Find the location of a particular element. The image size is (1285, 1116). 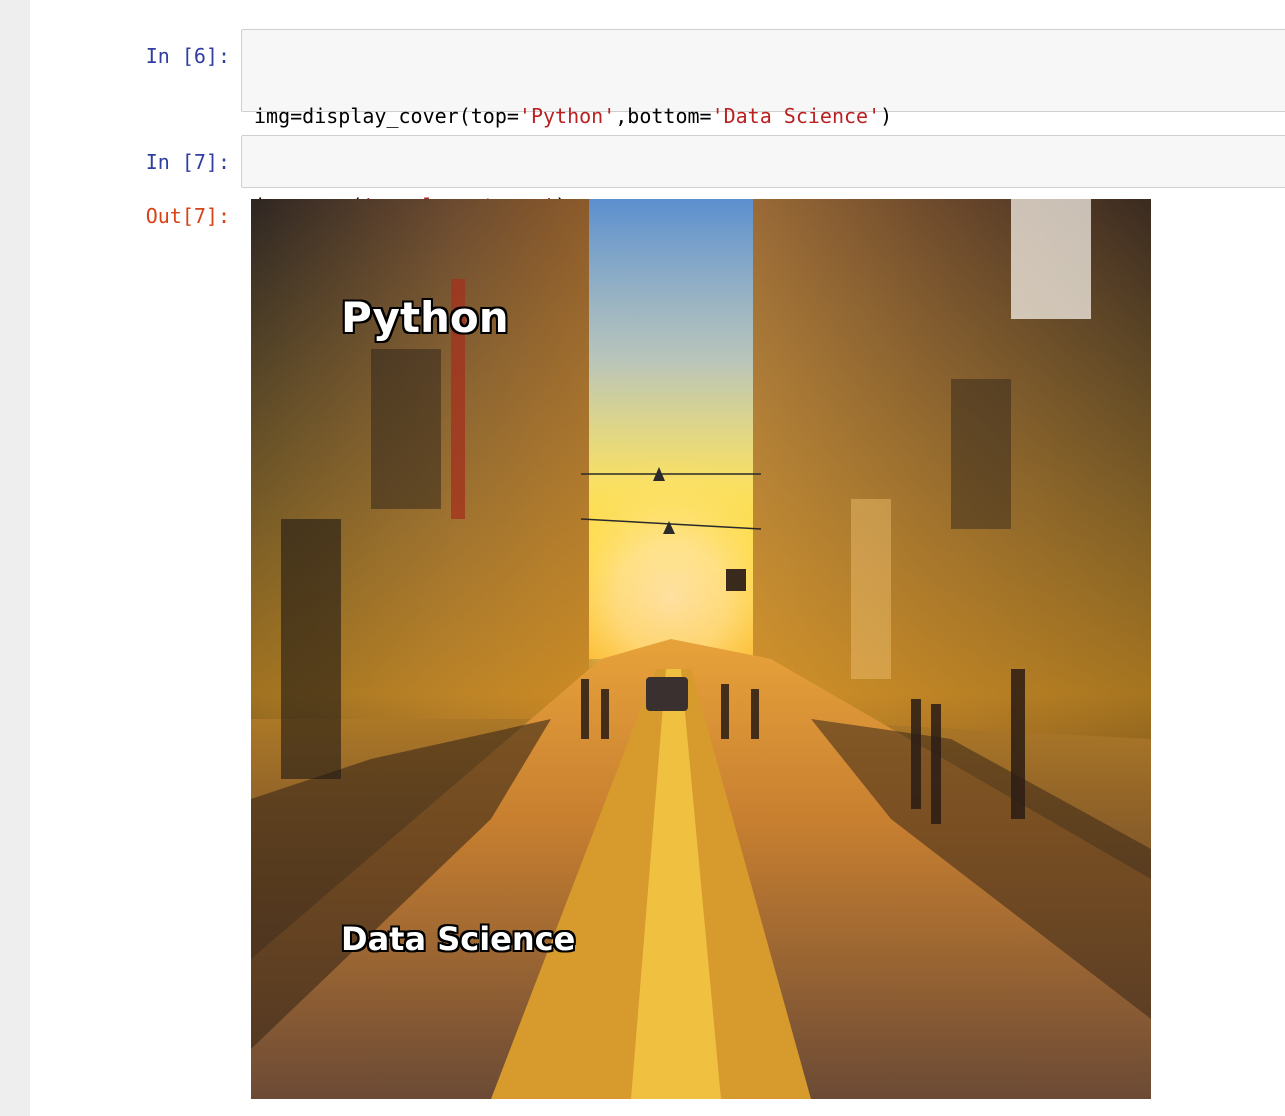

code-token: ) is located at coordinates (886, 116).